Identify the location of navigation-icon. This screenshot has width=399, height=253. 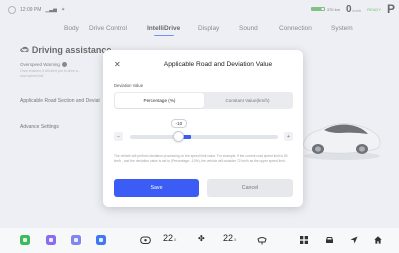
(354, 240).